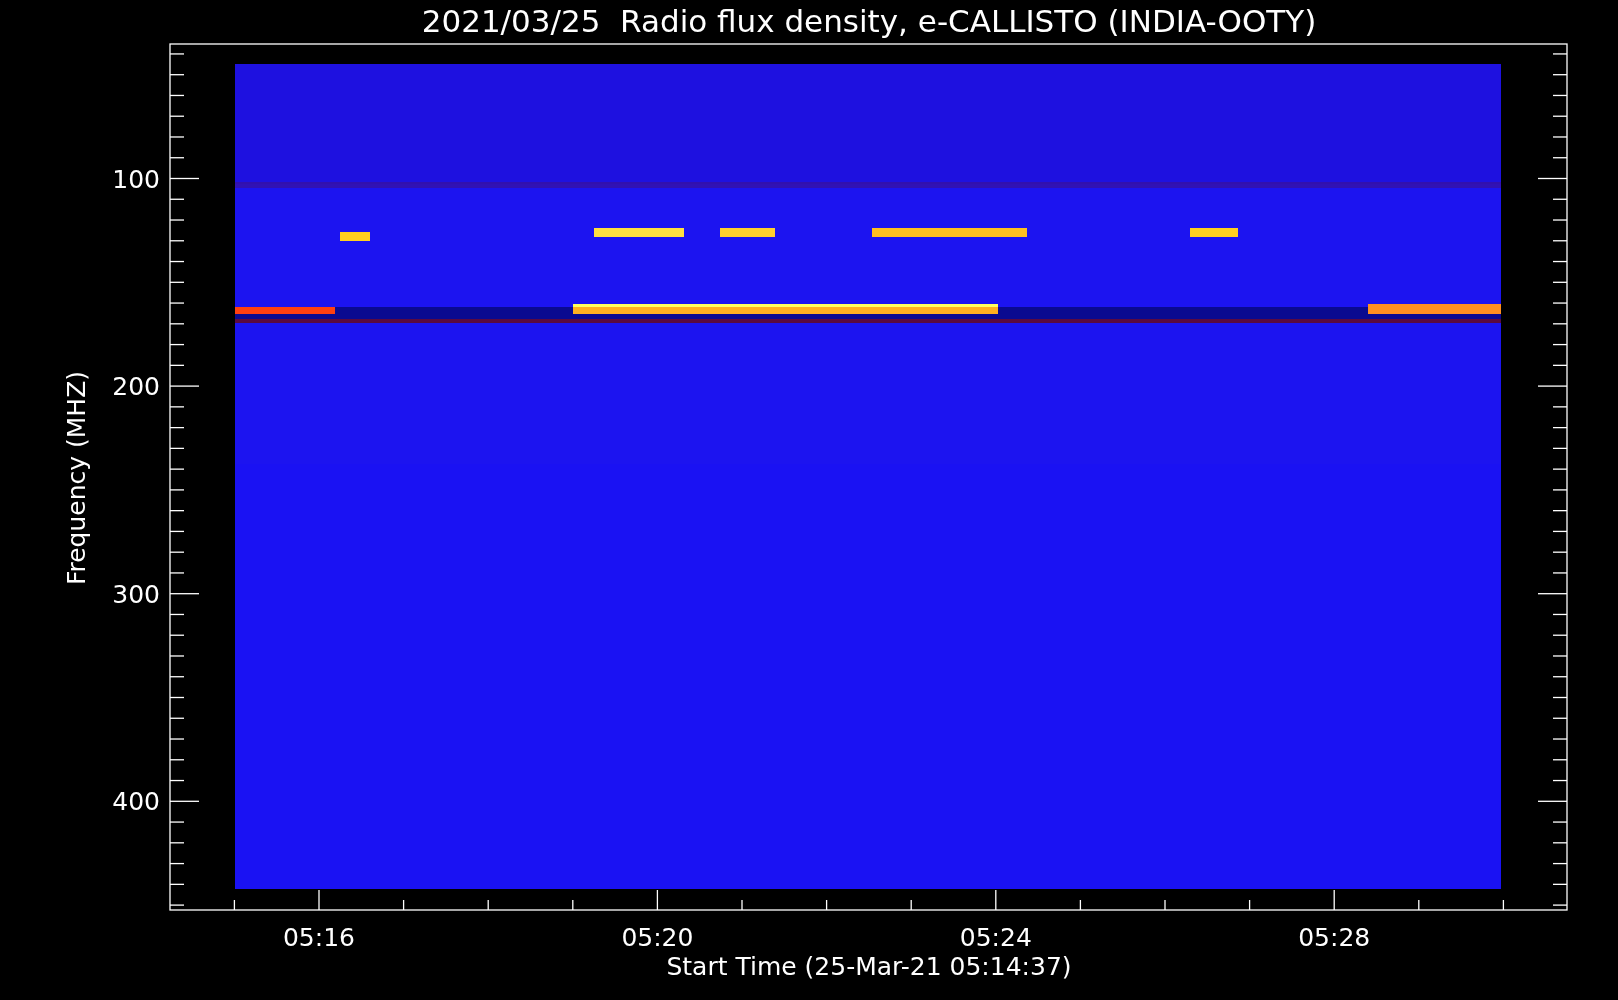 Image resolution: width=1618 pixels, height=1000 pixels. Describe the element at coordinates (1334, 937) in the screenshot. I see `tick-label: 05:28` at that location.